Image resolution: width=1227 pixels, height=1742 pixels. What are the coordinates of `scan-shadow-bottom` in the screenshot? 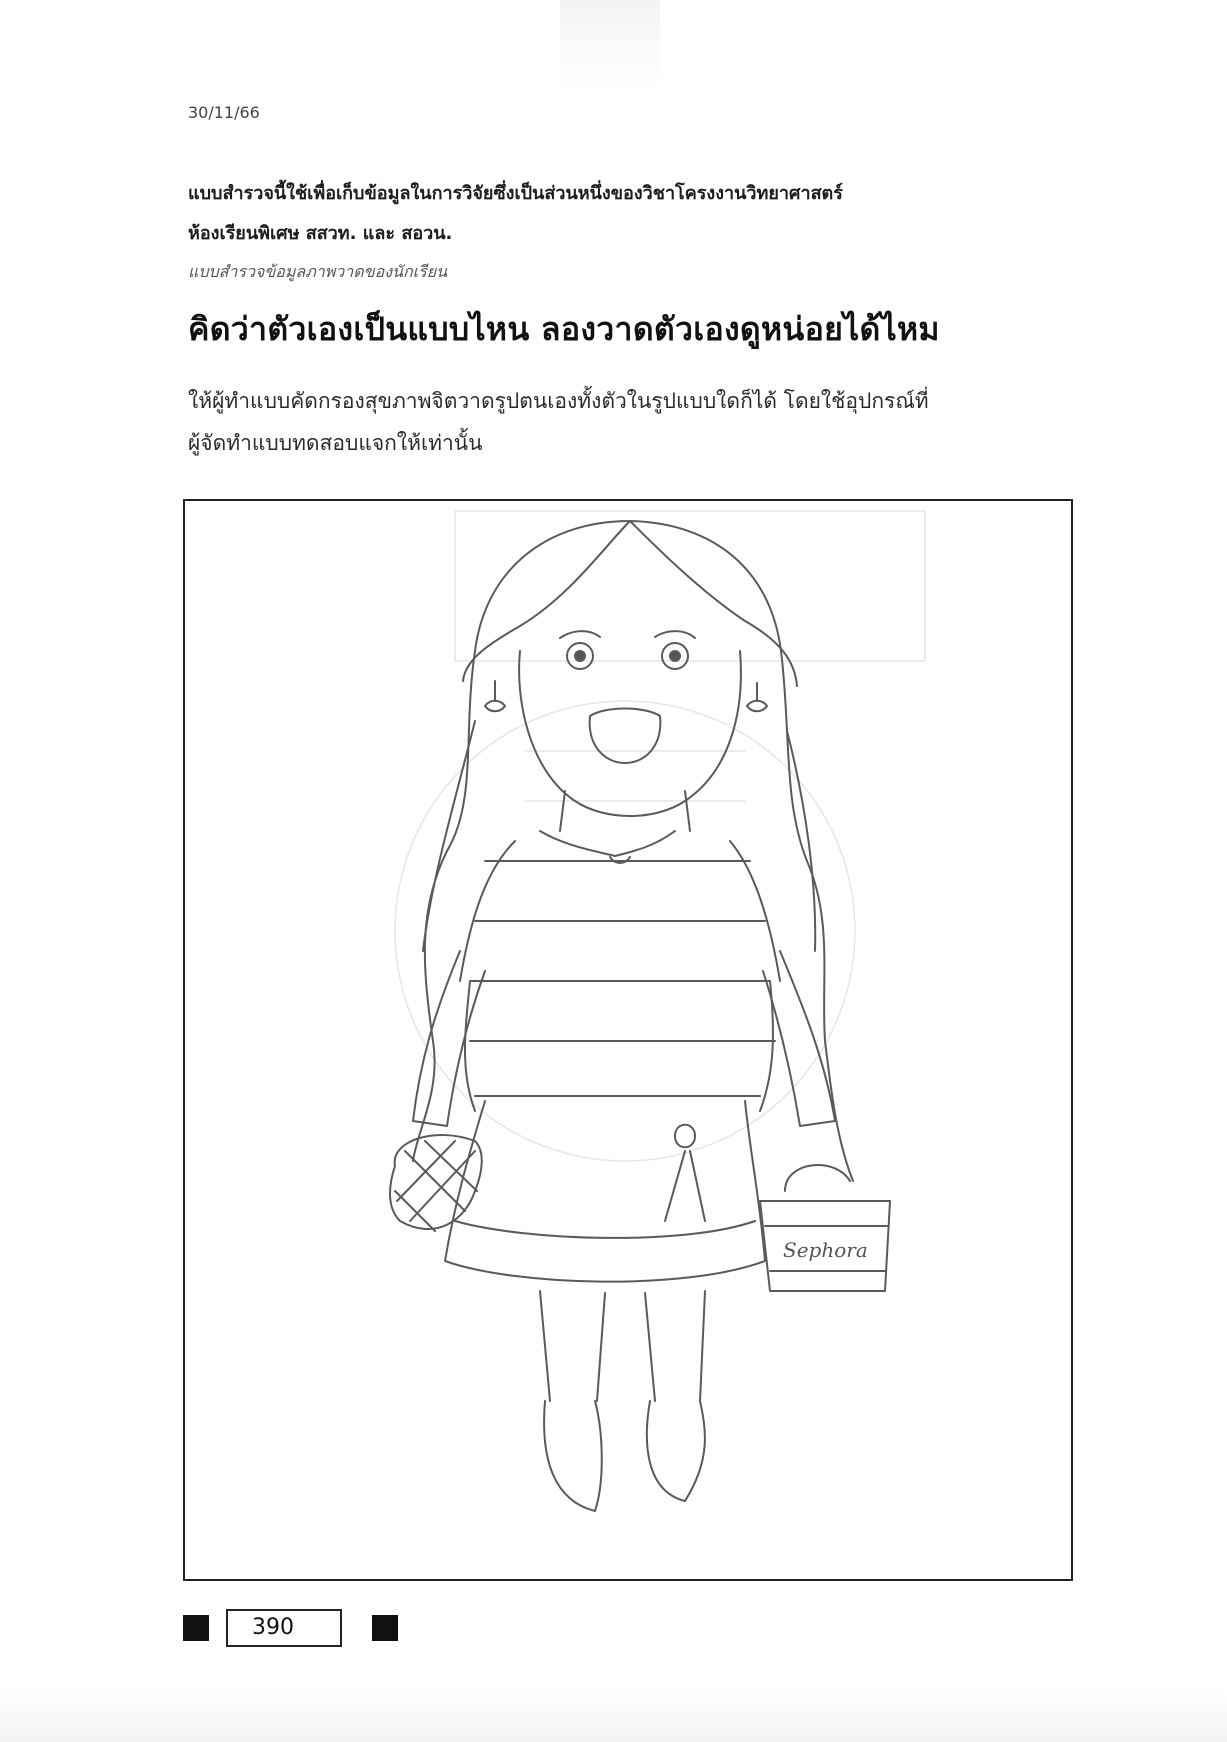 It's located at (613, 1716).